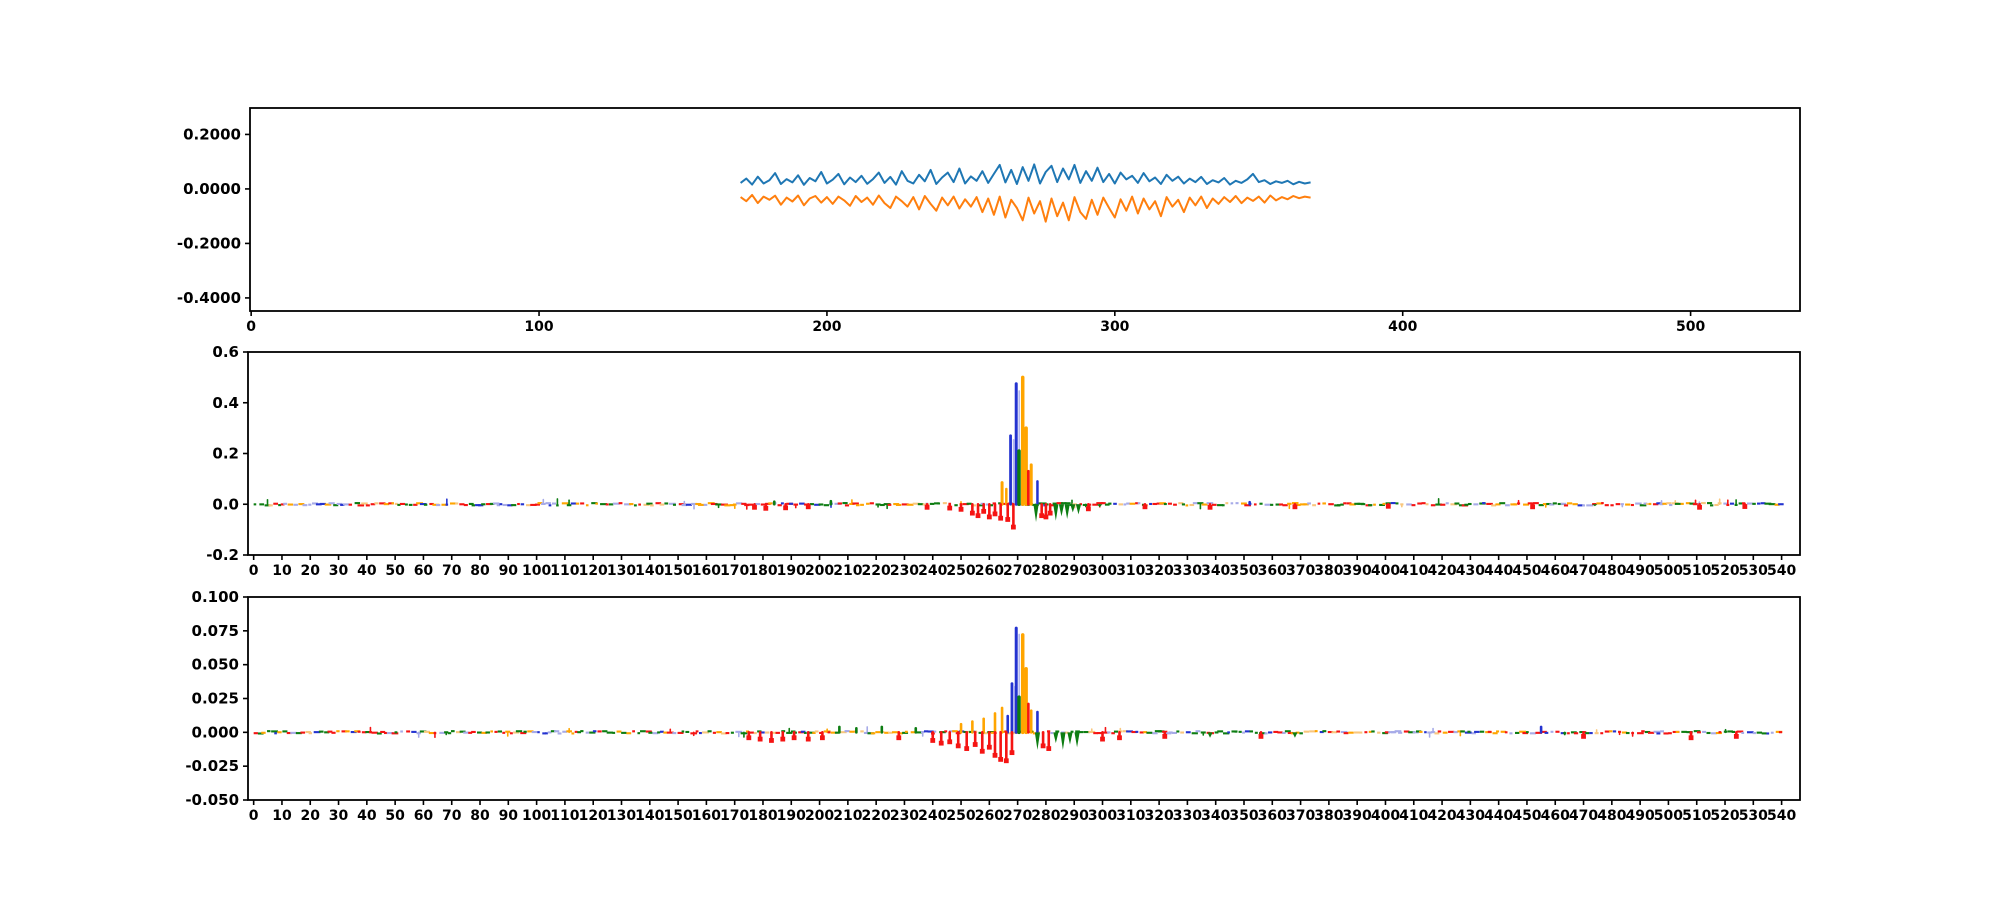 This screenshot has width=2000, height=900. What do you see at coordinates (1690, 327) in the screenshot?
I see `x-tick-label: 500` at bounding box center [1690, 327].